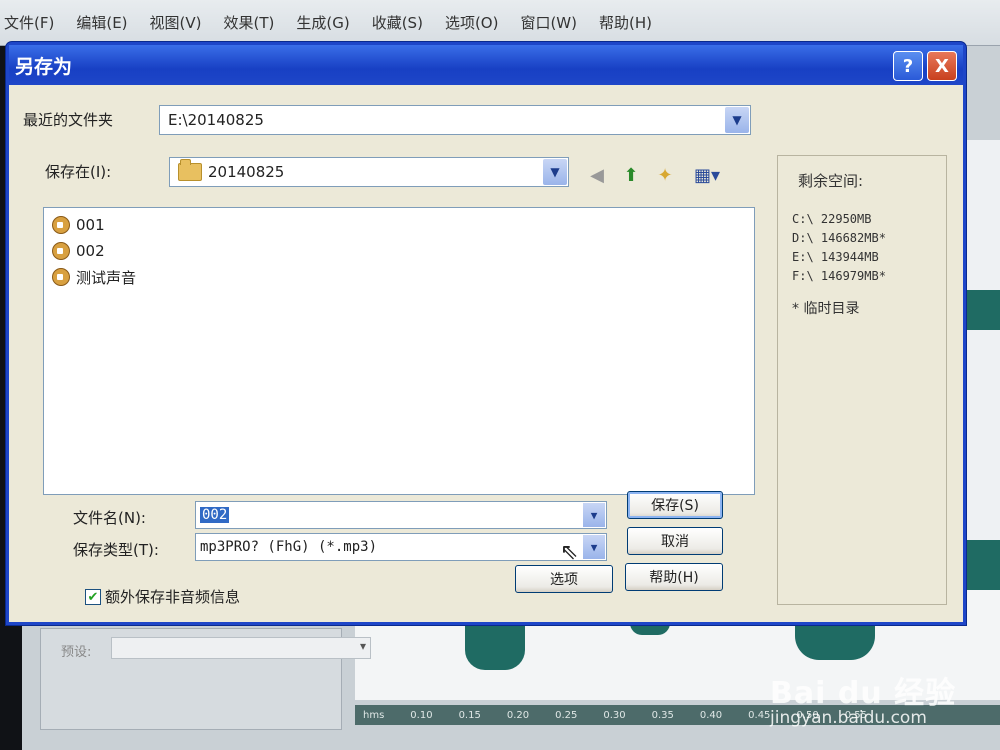  What do you see at coordinates (44, 66) in the screenshot?
I see `dialog-title: 另存为` at bounding box center [44, 66].